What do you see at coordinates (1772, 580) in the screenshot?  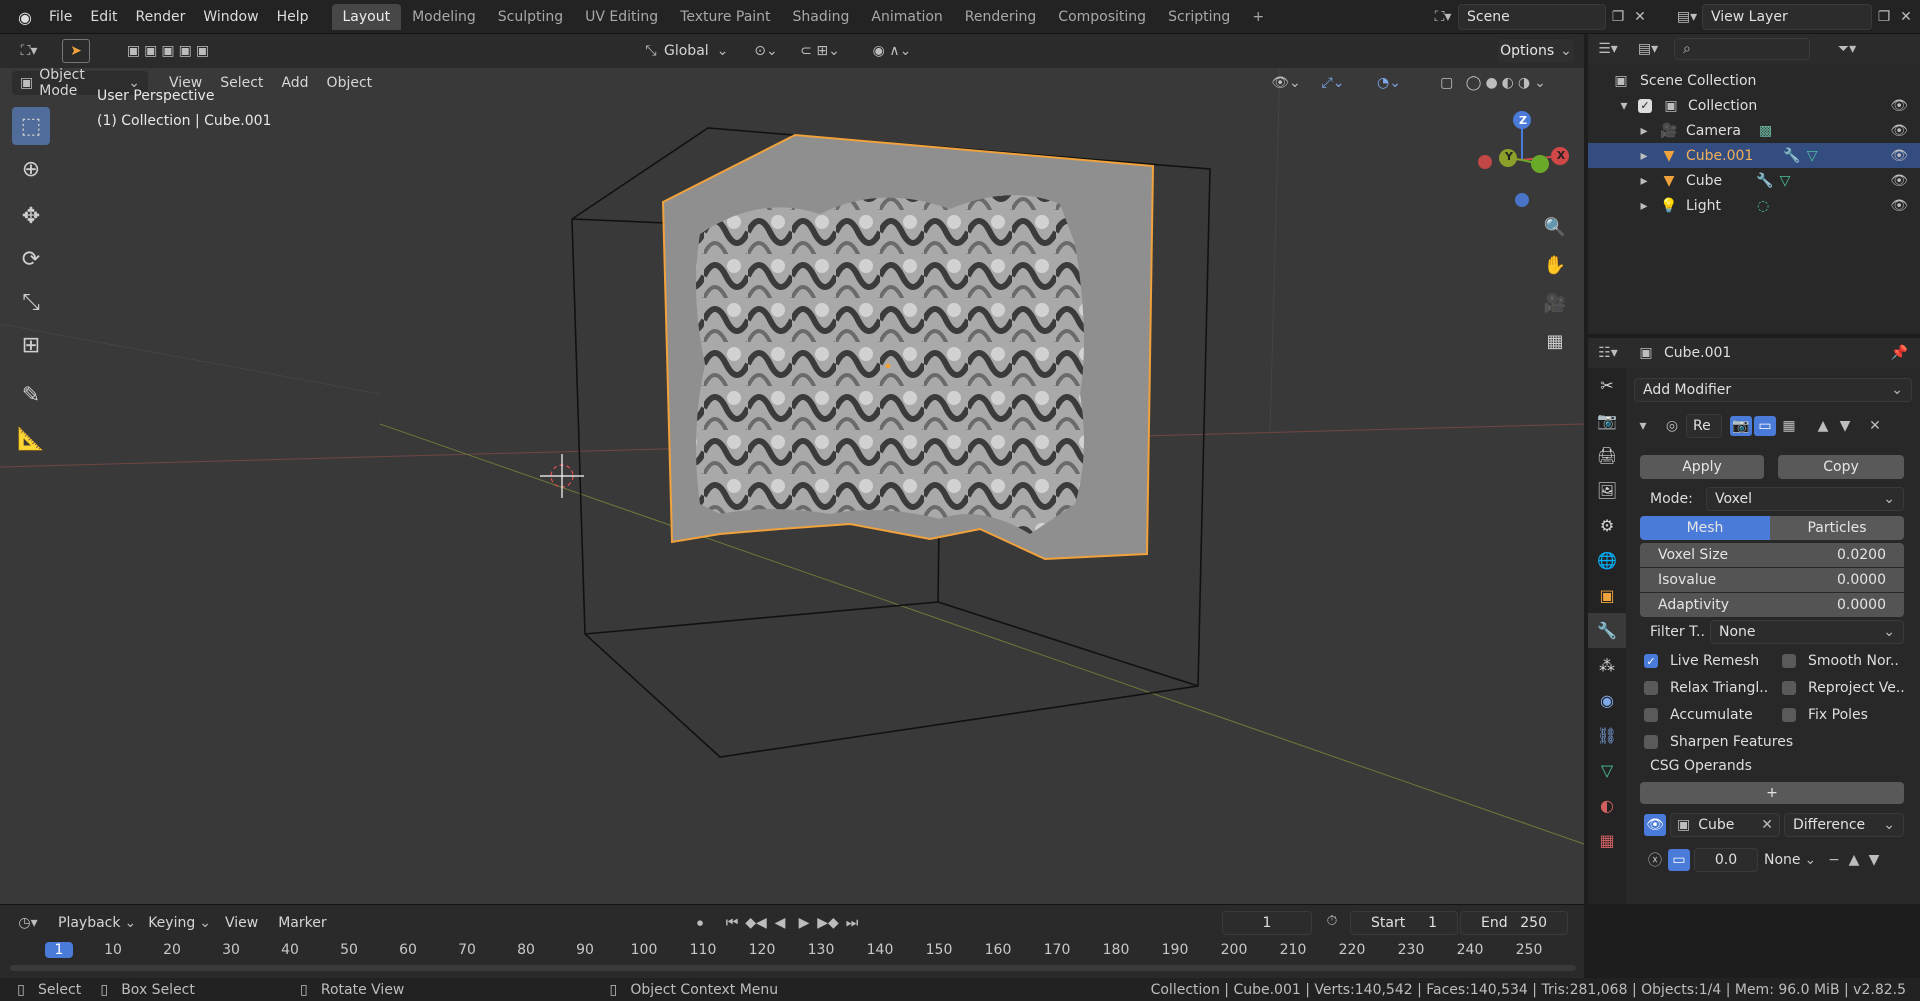 I see `isovalue-field: Isovalue 0.0000` at bounding box center [1772, 580].